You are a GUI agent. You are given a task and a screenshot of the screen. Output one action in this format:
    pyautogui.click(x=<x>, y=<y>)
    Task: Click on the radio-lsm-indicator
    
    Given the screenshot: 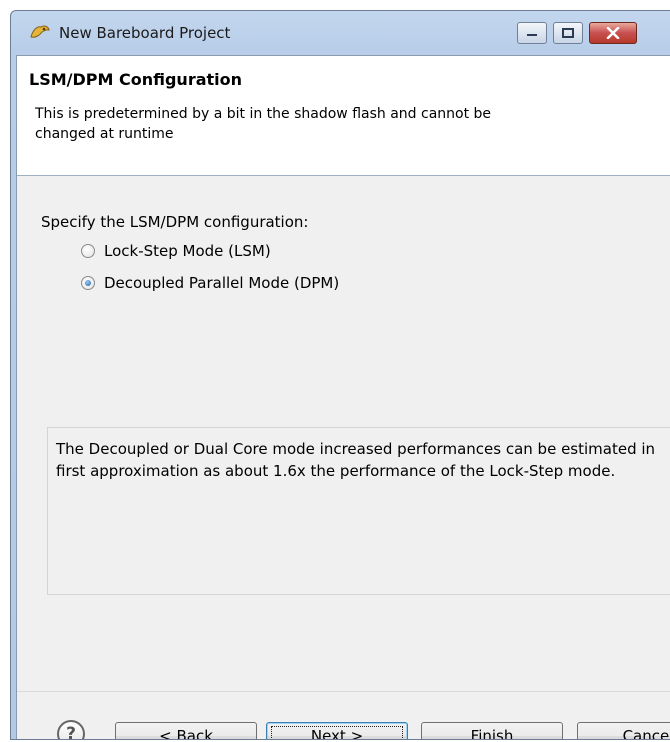 What is the action you would take?
    pyautogui.click(x=88, y=251)
    